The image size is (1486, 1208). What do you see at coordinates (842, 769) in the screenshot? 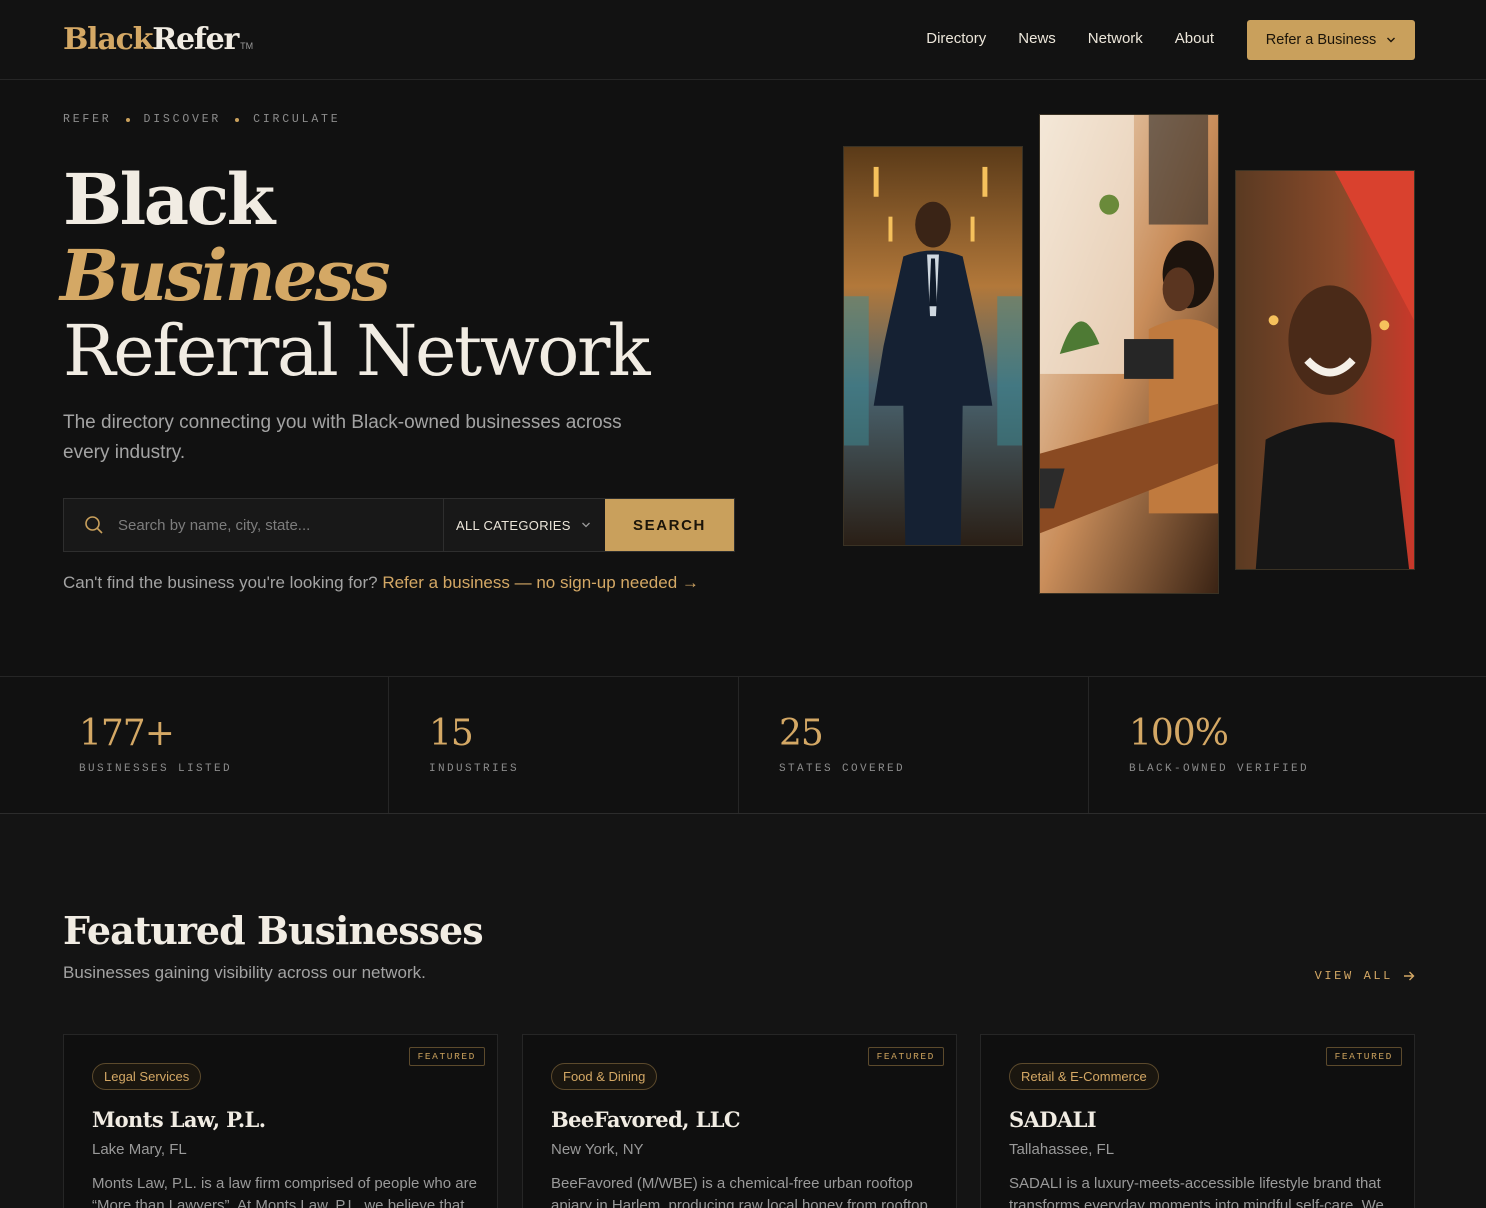
I see `stat-label: STATES COVERED` at bounding box center [842, 769].